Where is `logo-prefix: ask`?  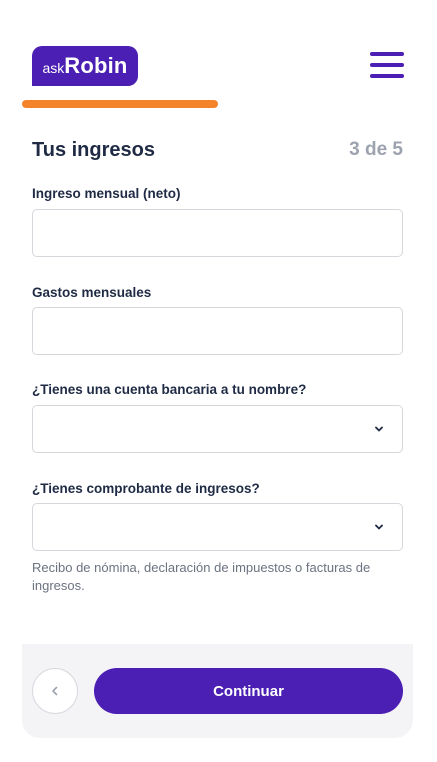
logo-prefix: ask is located at coordinates (53, 68).